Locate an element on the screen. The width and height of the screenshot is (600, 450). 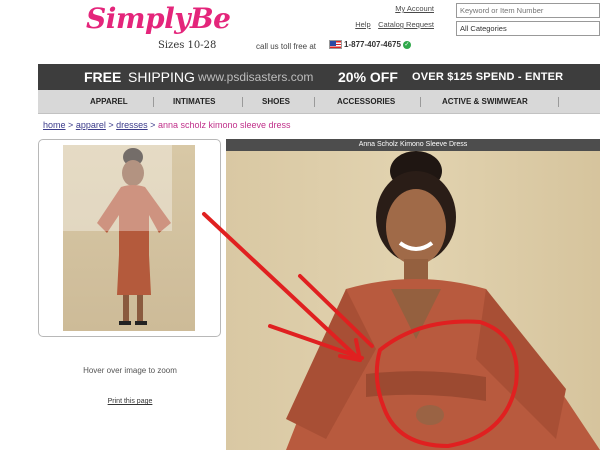
help-link-label: Help is located at coordinates (363, 24).